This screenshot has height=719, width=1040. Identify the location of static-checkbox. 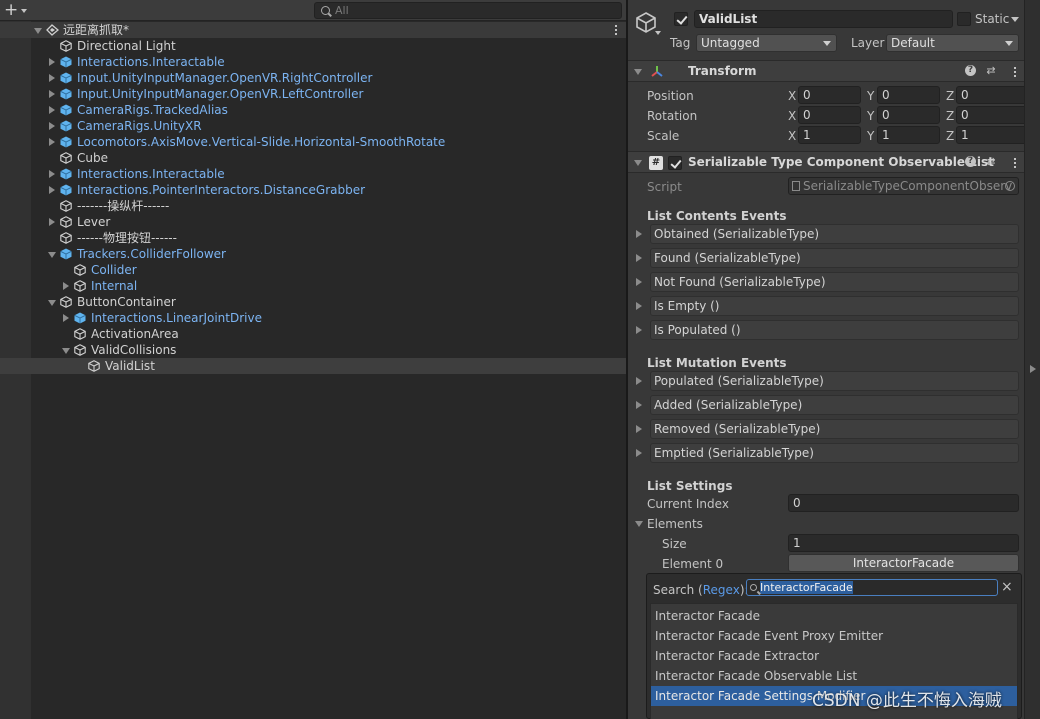
(964, 19).